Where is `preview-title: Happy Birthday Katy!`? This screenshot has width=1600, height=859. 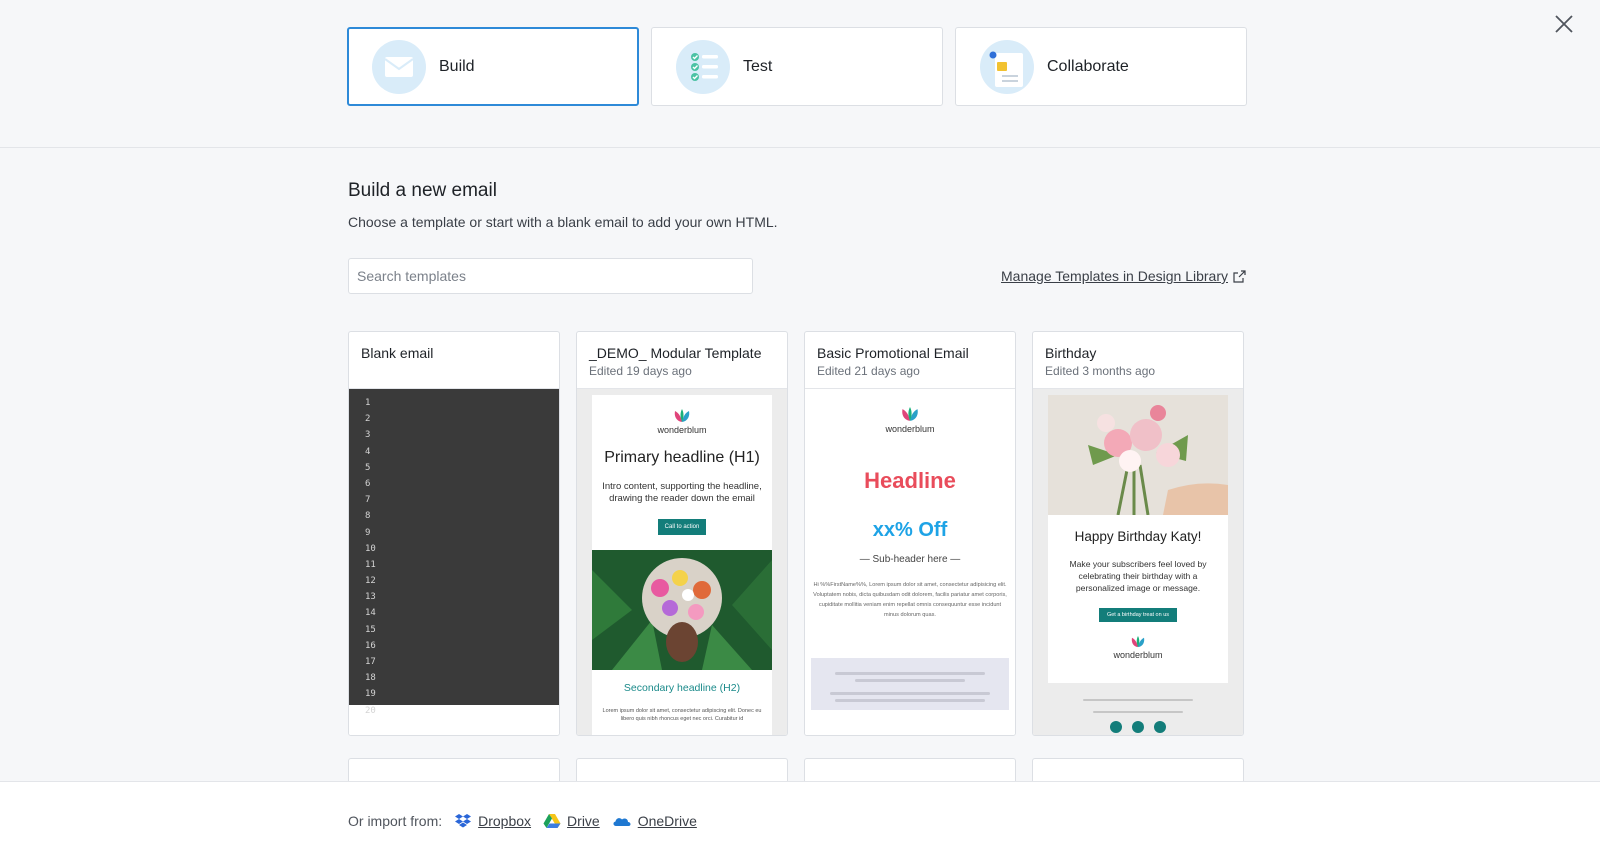 preview-title: Happy Birthday Katy! is located at coordinates (1138, 536).